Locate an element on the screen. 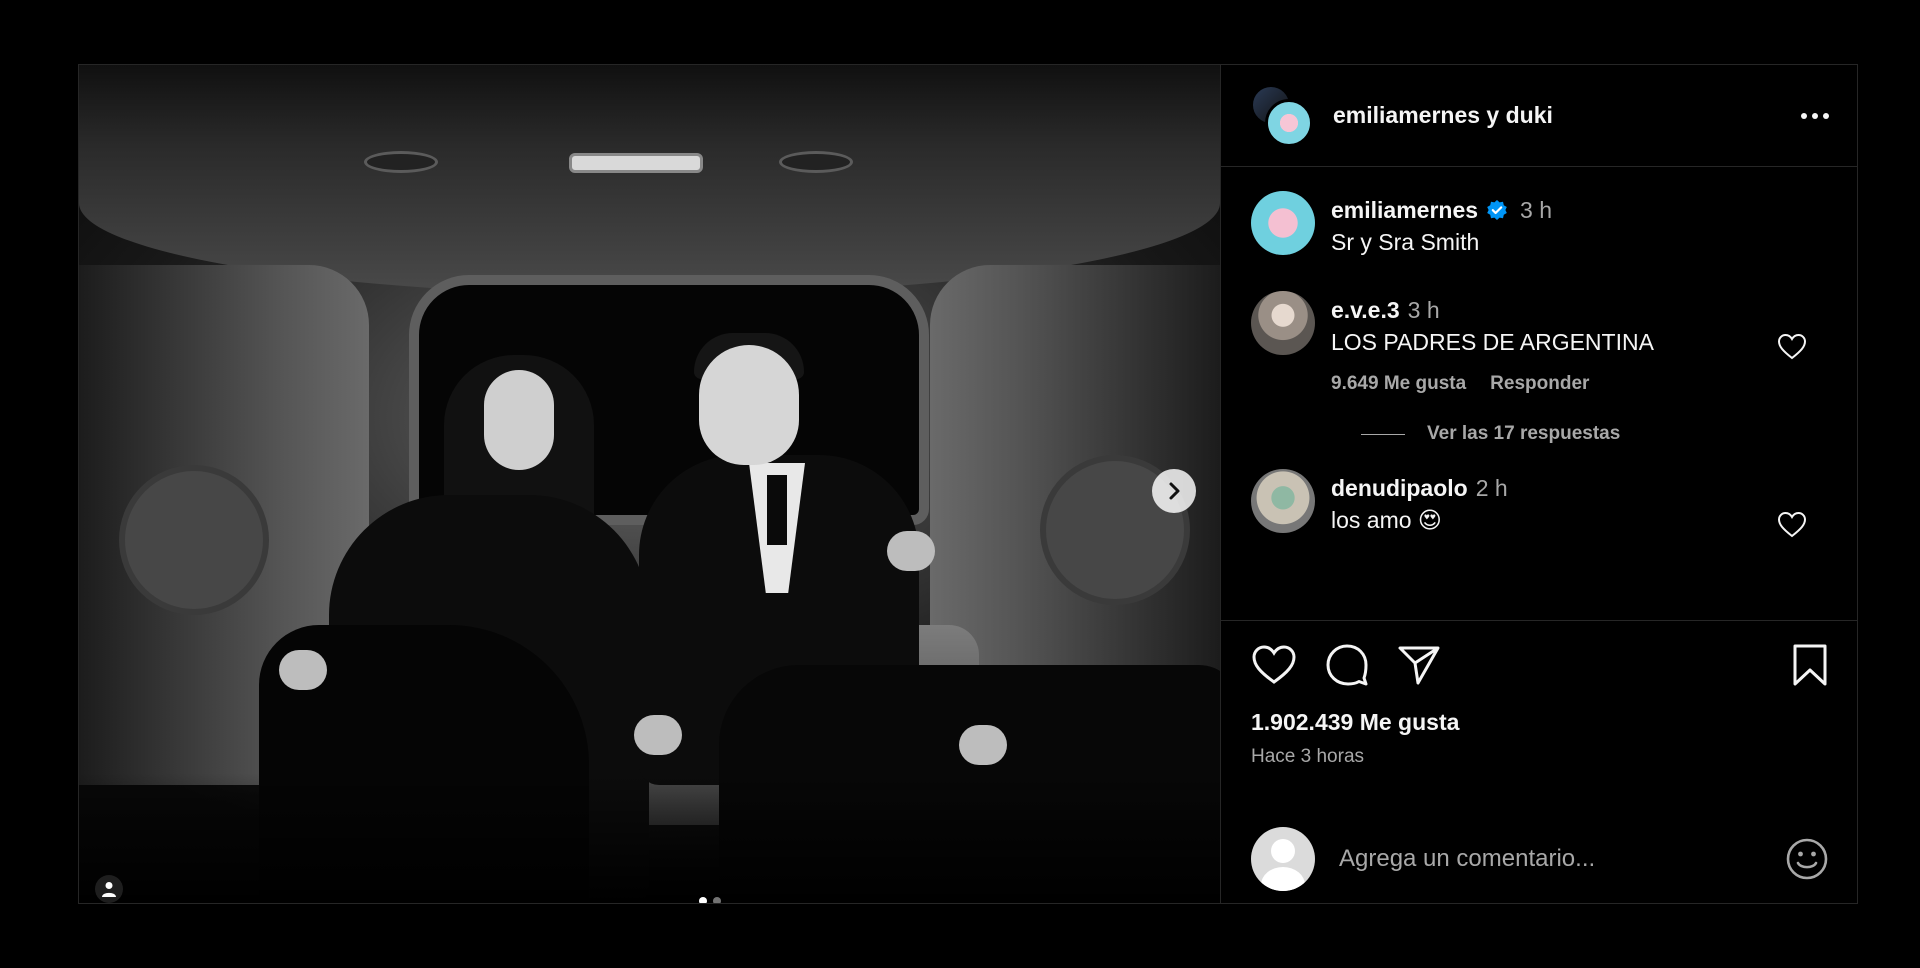 This screenshot has width=1920, height=968. like-button is located at coordinates (1274, 665).